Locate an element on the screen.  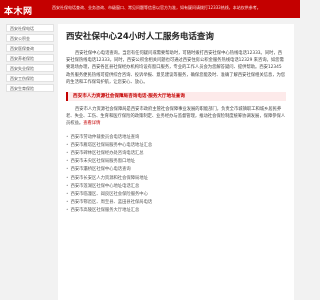
related-link: • 西安市灞桥区社保中心电话查询 is located at coordinates (176, 170).